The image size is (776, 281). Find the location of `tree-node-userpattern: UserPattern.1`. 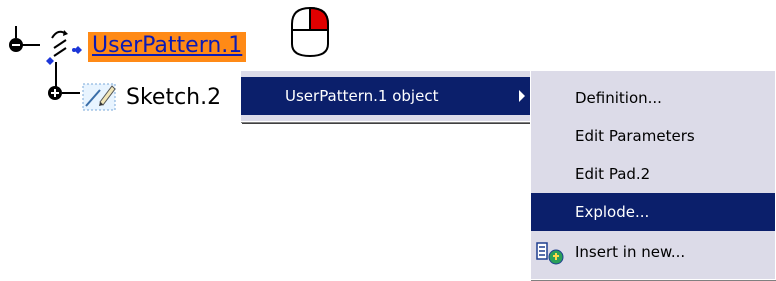

tree-node-userpattern: UserPattern.1 is located at coordinates (167, 47).